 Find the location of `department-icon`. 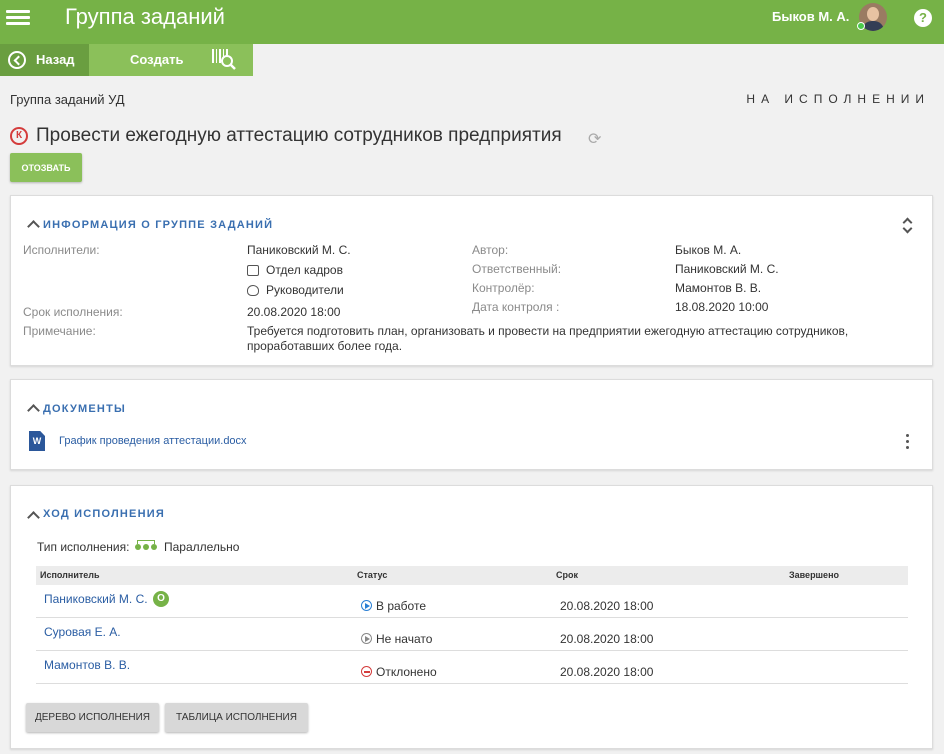

department-icon is located at coordinates (253, 270).